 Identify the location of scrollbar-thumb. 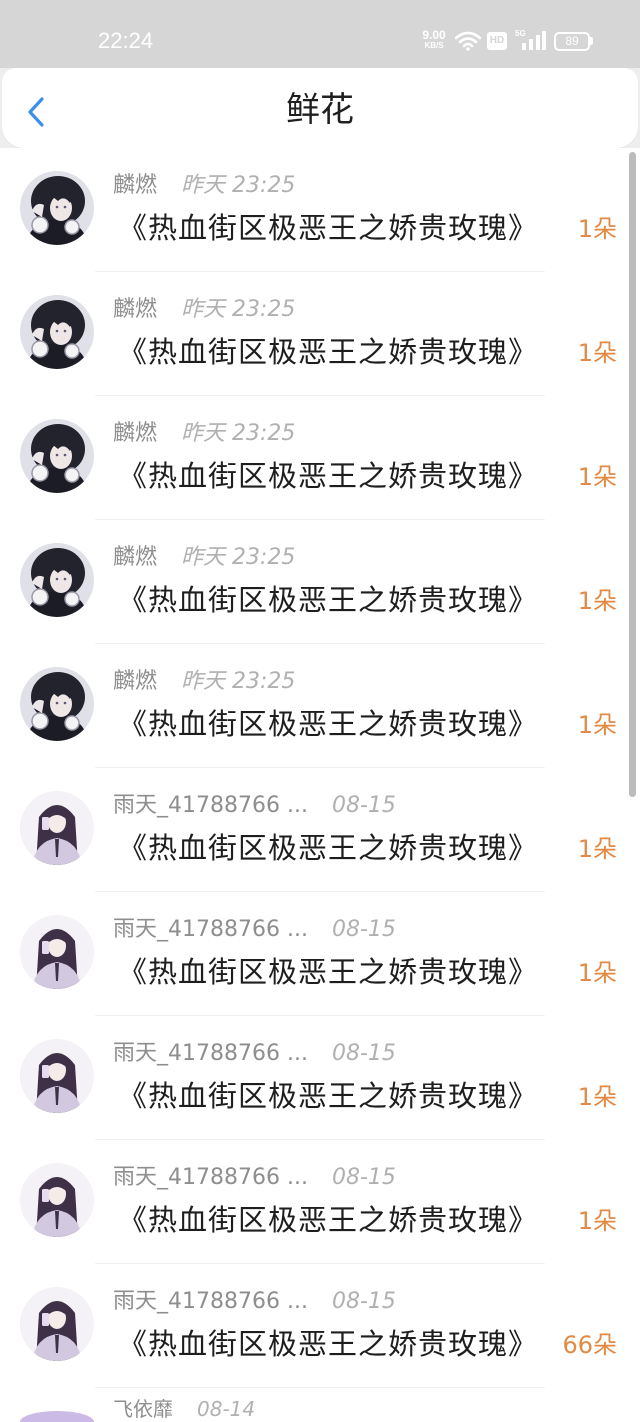
(632, 474).